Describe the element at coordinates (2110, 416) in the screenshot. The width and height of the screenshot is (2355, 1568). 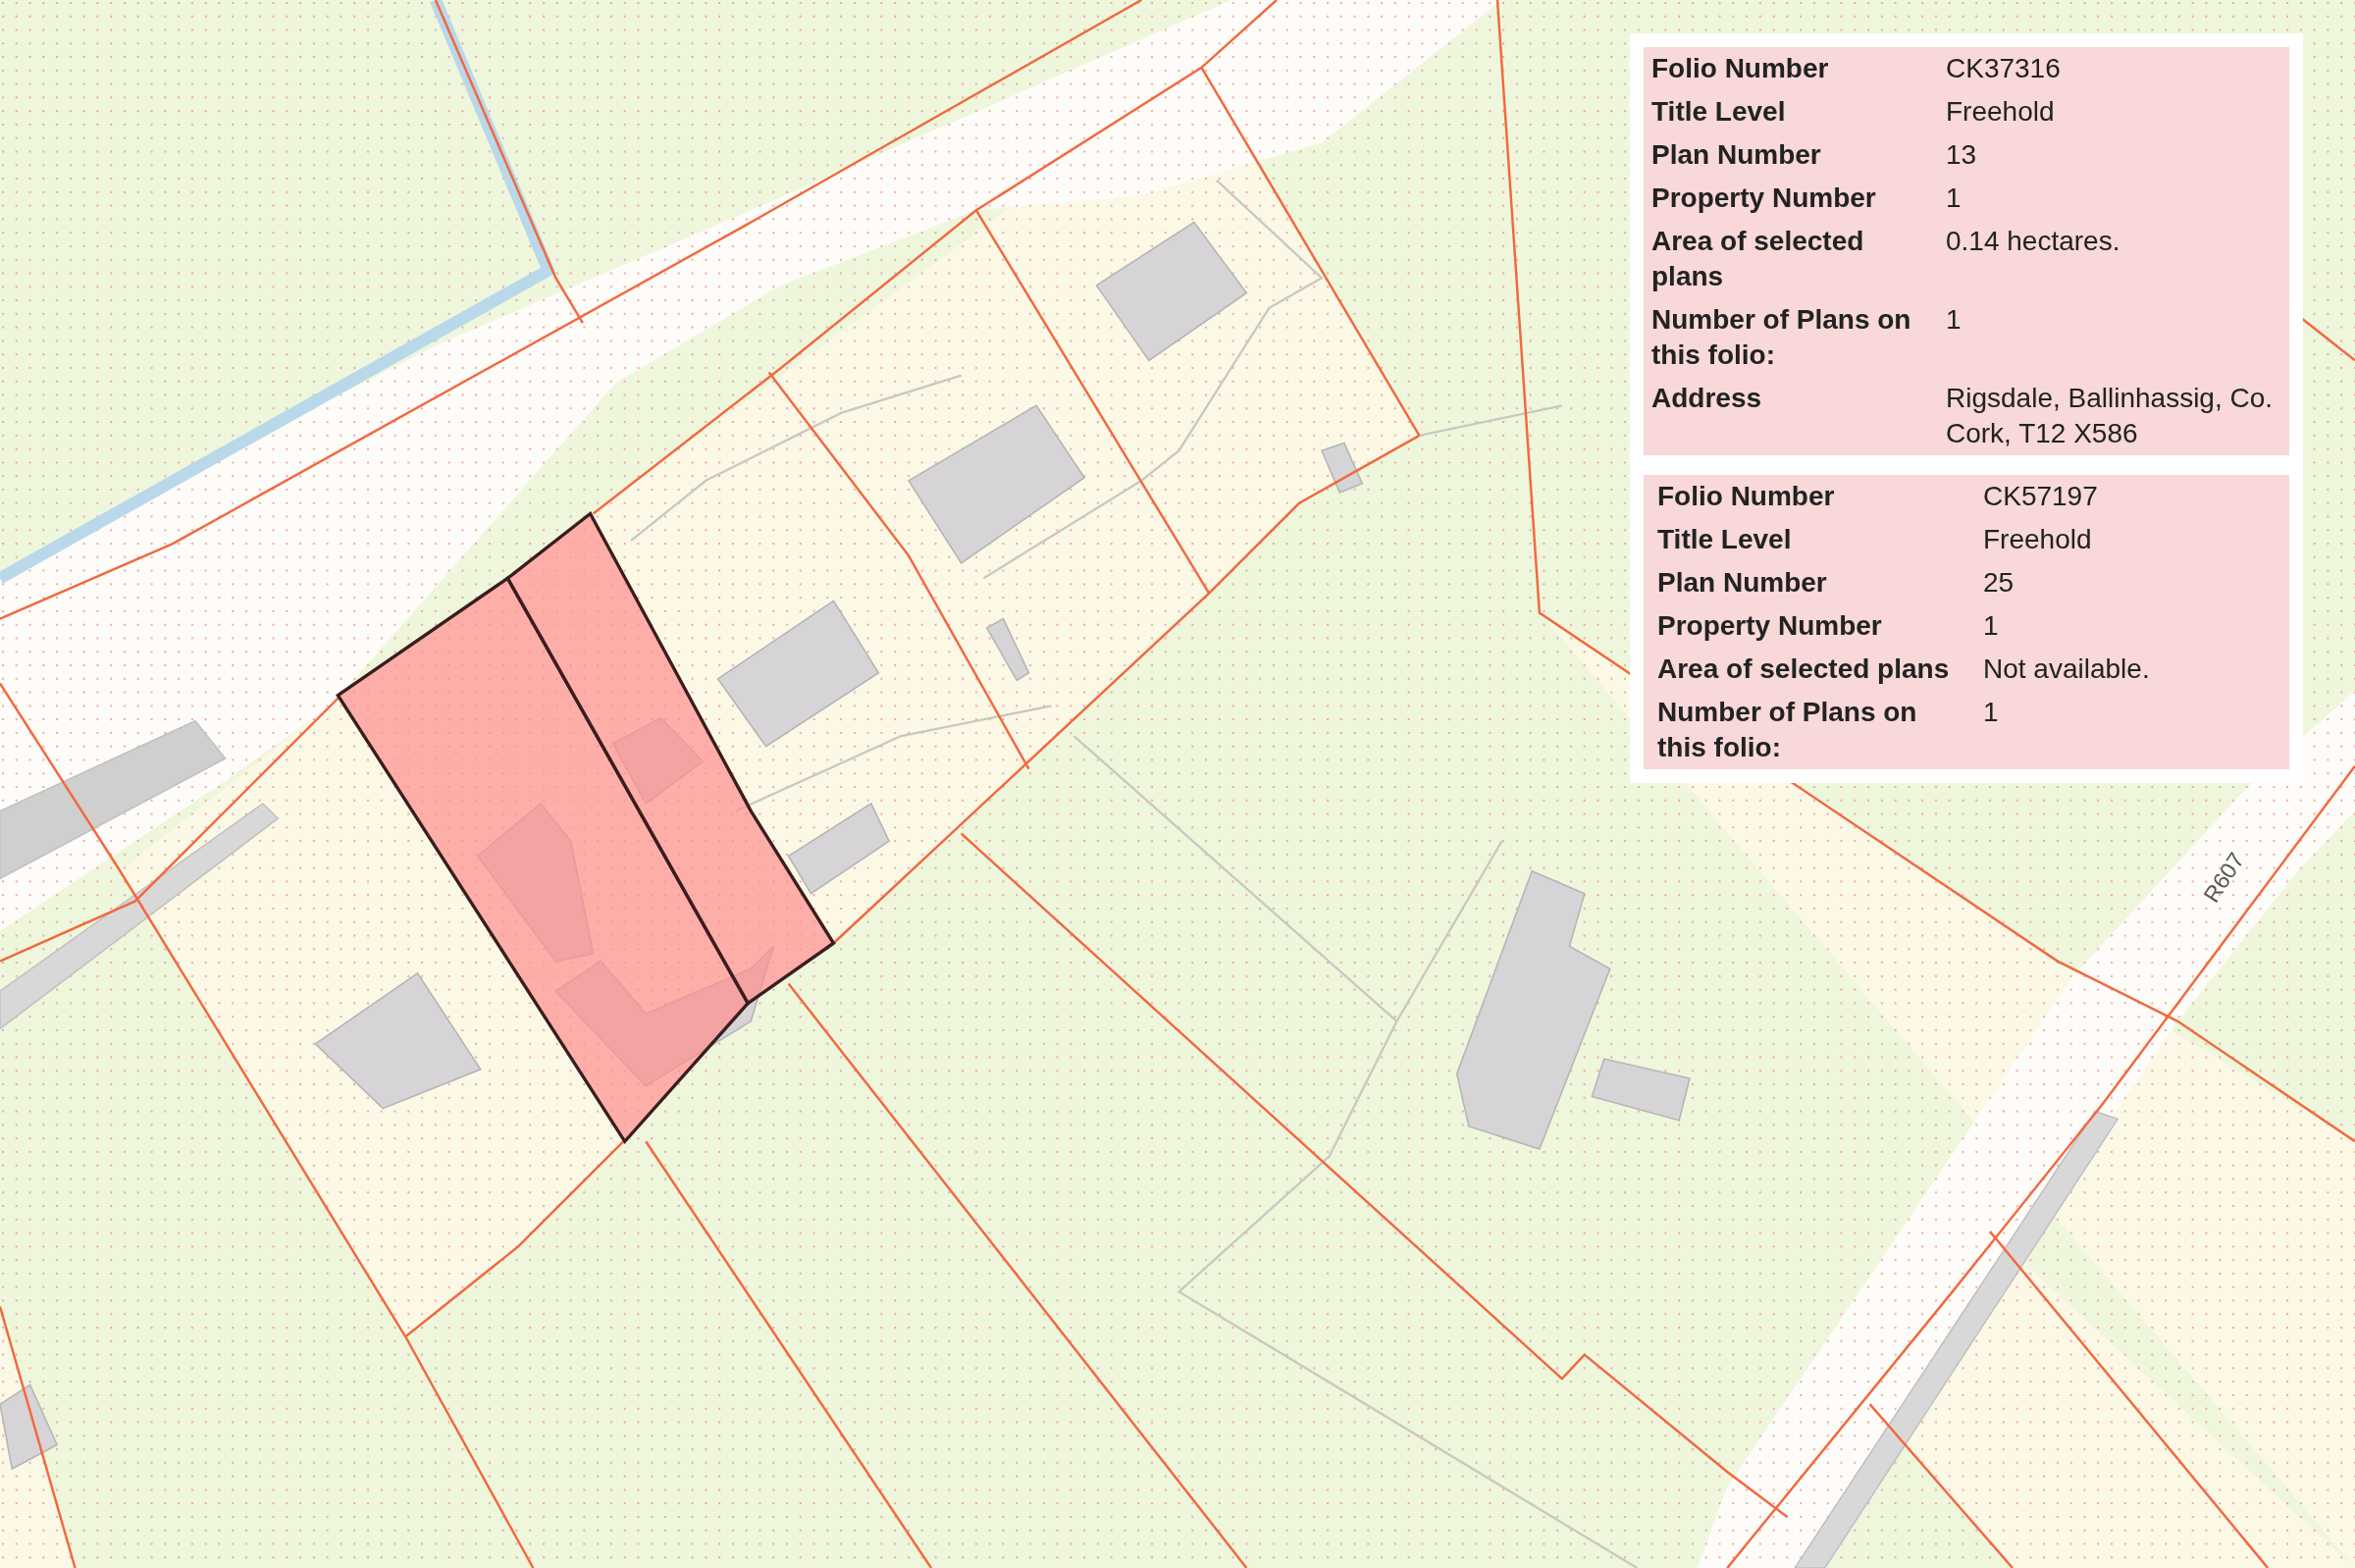
I see `field-value: Rigsdale, Ballinhassig, Co. Cork, T12 X586` at that location.